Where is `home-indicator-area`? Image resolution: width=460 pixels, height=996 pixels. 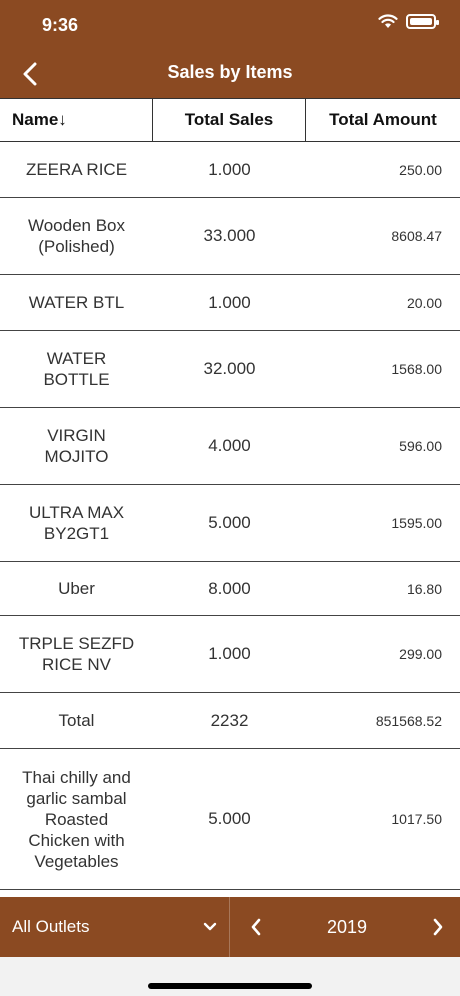 home-indicator-area is located at coordinates (230, 976).